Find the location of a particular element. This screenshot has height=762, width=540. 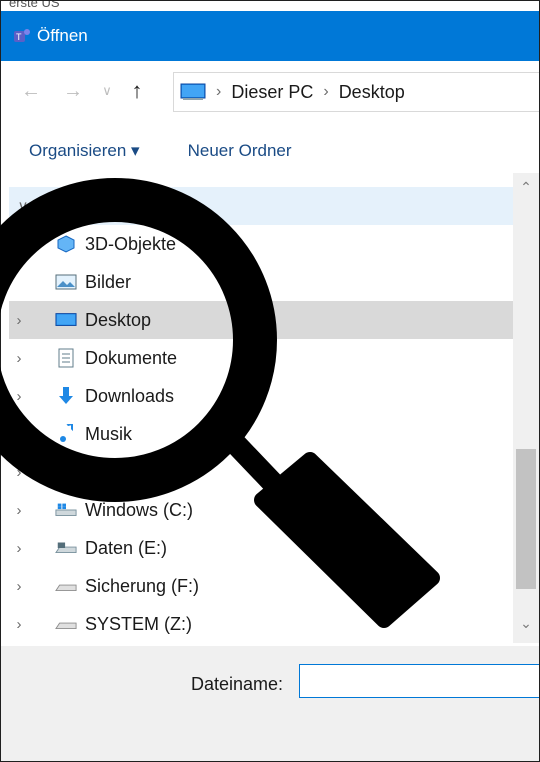

filename-label: Dateiname: is located at coordinates (237, 684).